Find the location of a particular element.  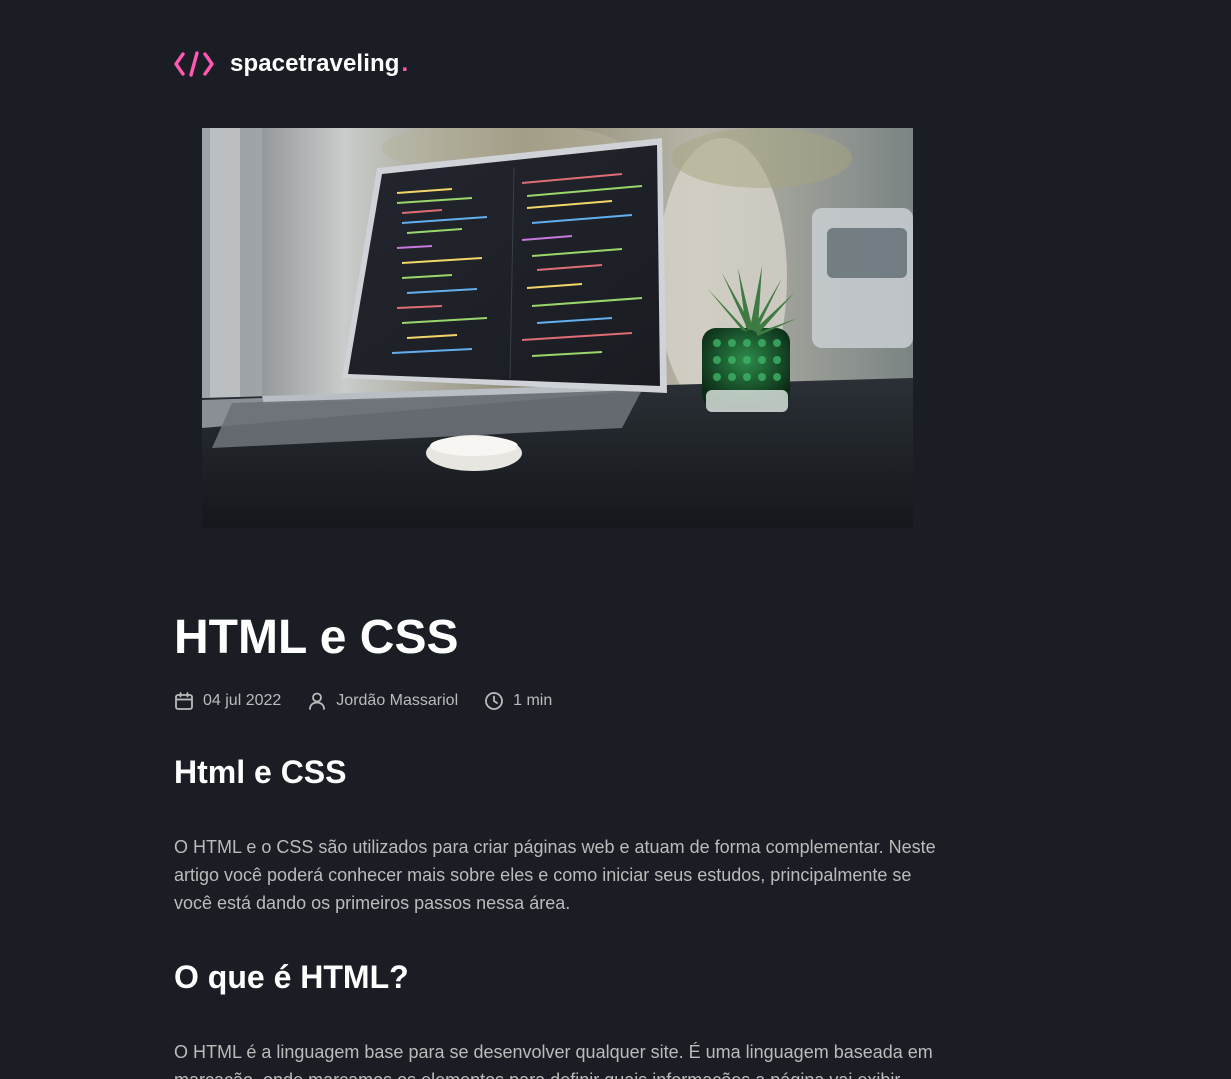

section-heading: O que é HTML? is located at coordinates (291, 977).